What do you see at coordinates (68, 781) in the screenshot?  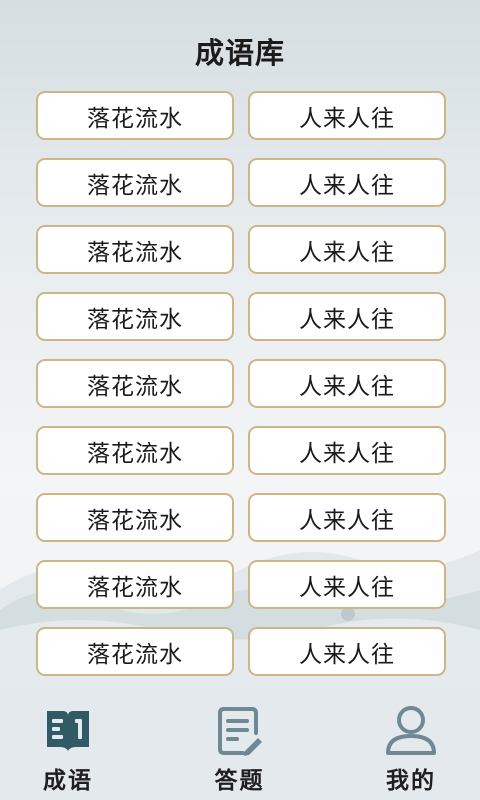 I see `nav-label-idioms: 成语` at bounding box center [68, 781].